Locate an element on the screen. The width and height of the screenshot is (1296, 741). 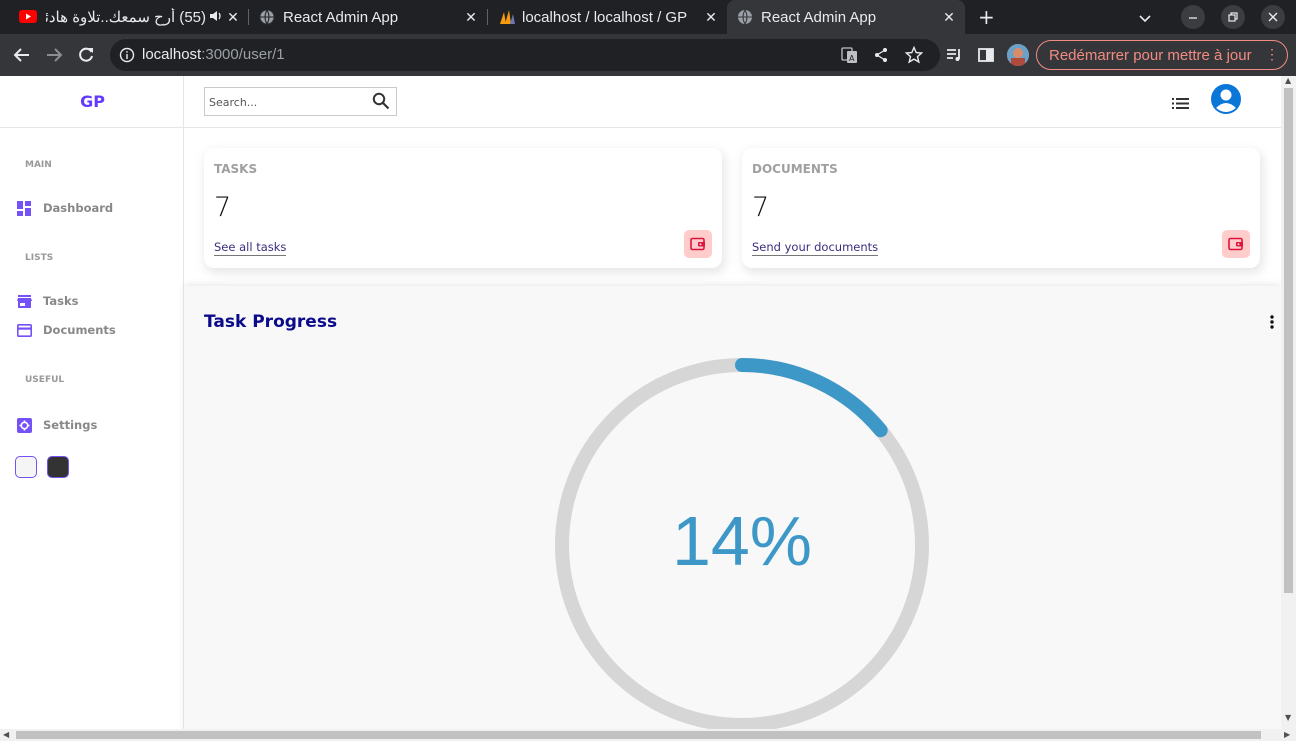
translate-icon: A is located at coordinates (849, 57).